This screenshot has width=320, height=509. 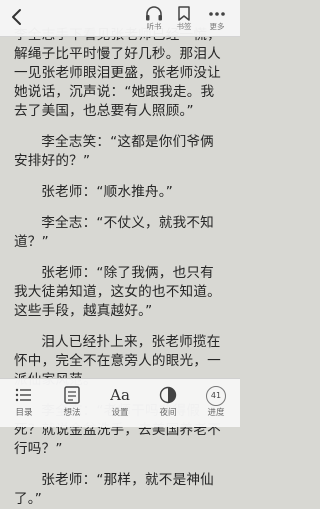 I want to click on top-toolbar: 听书 书签 更多, so click(x=120, y=18).